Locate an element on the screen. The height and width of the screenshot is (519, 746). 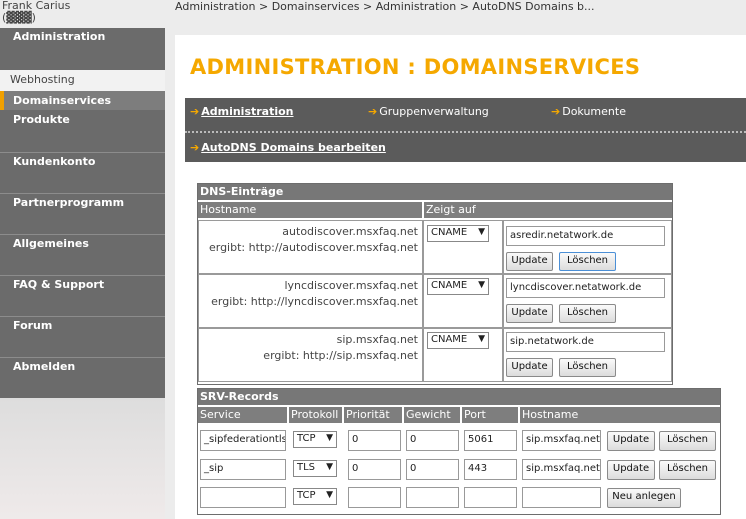
sidebar-item-produkte: Produkte is located at coordinates (82, 131).